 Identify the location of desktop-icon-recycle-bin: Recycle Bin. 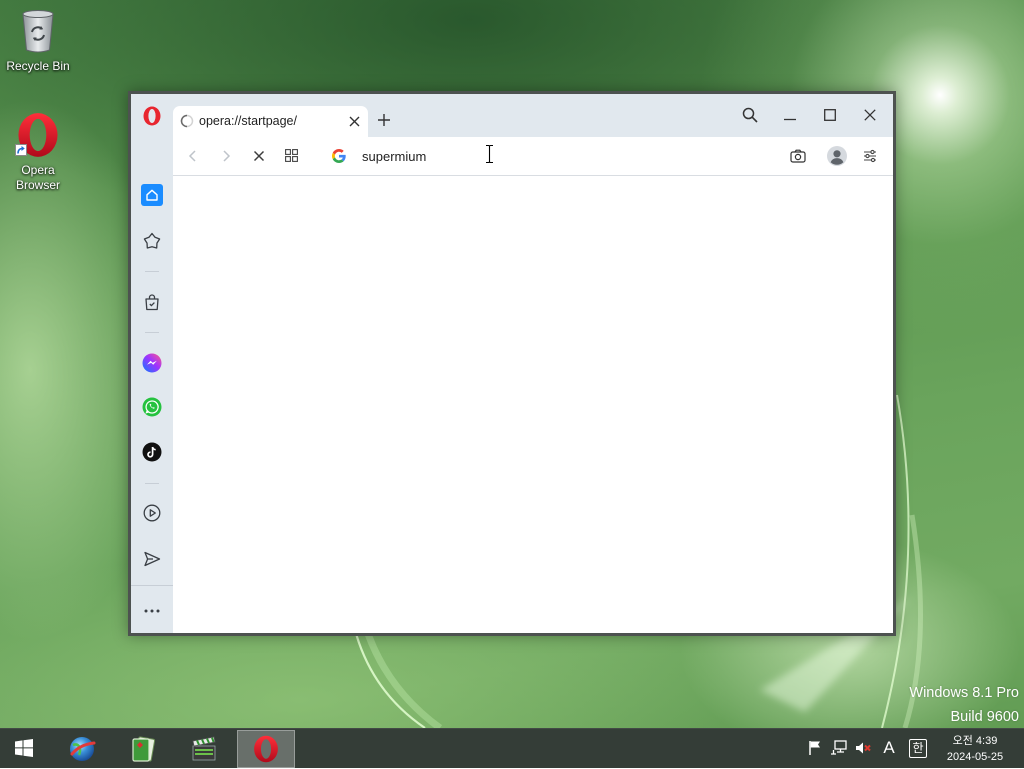
(38, 38).